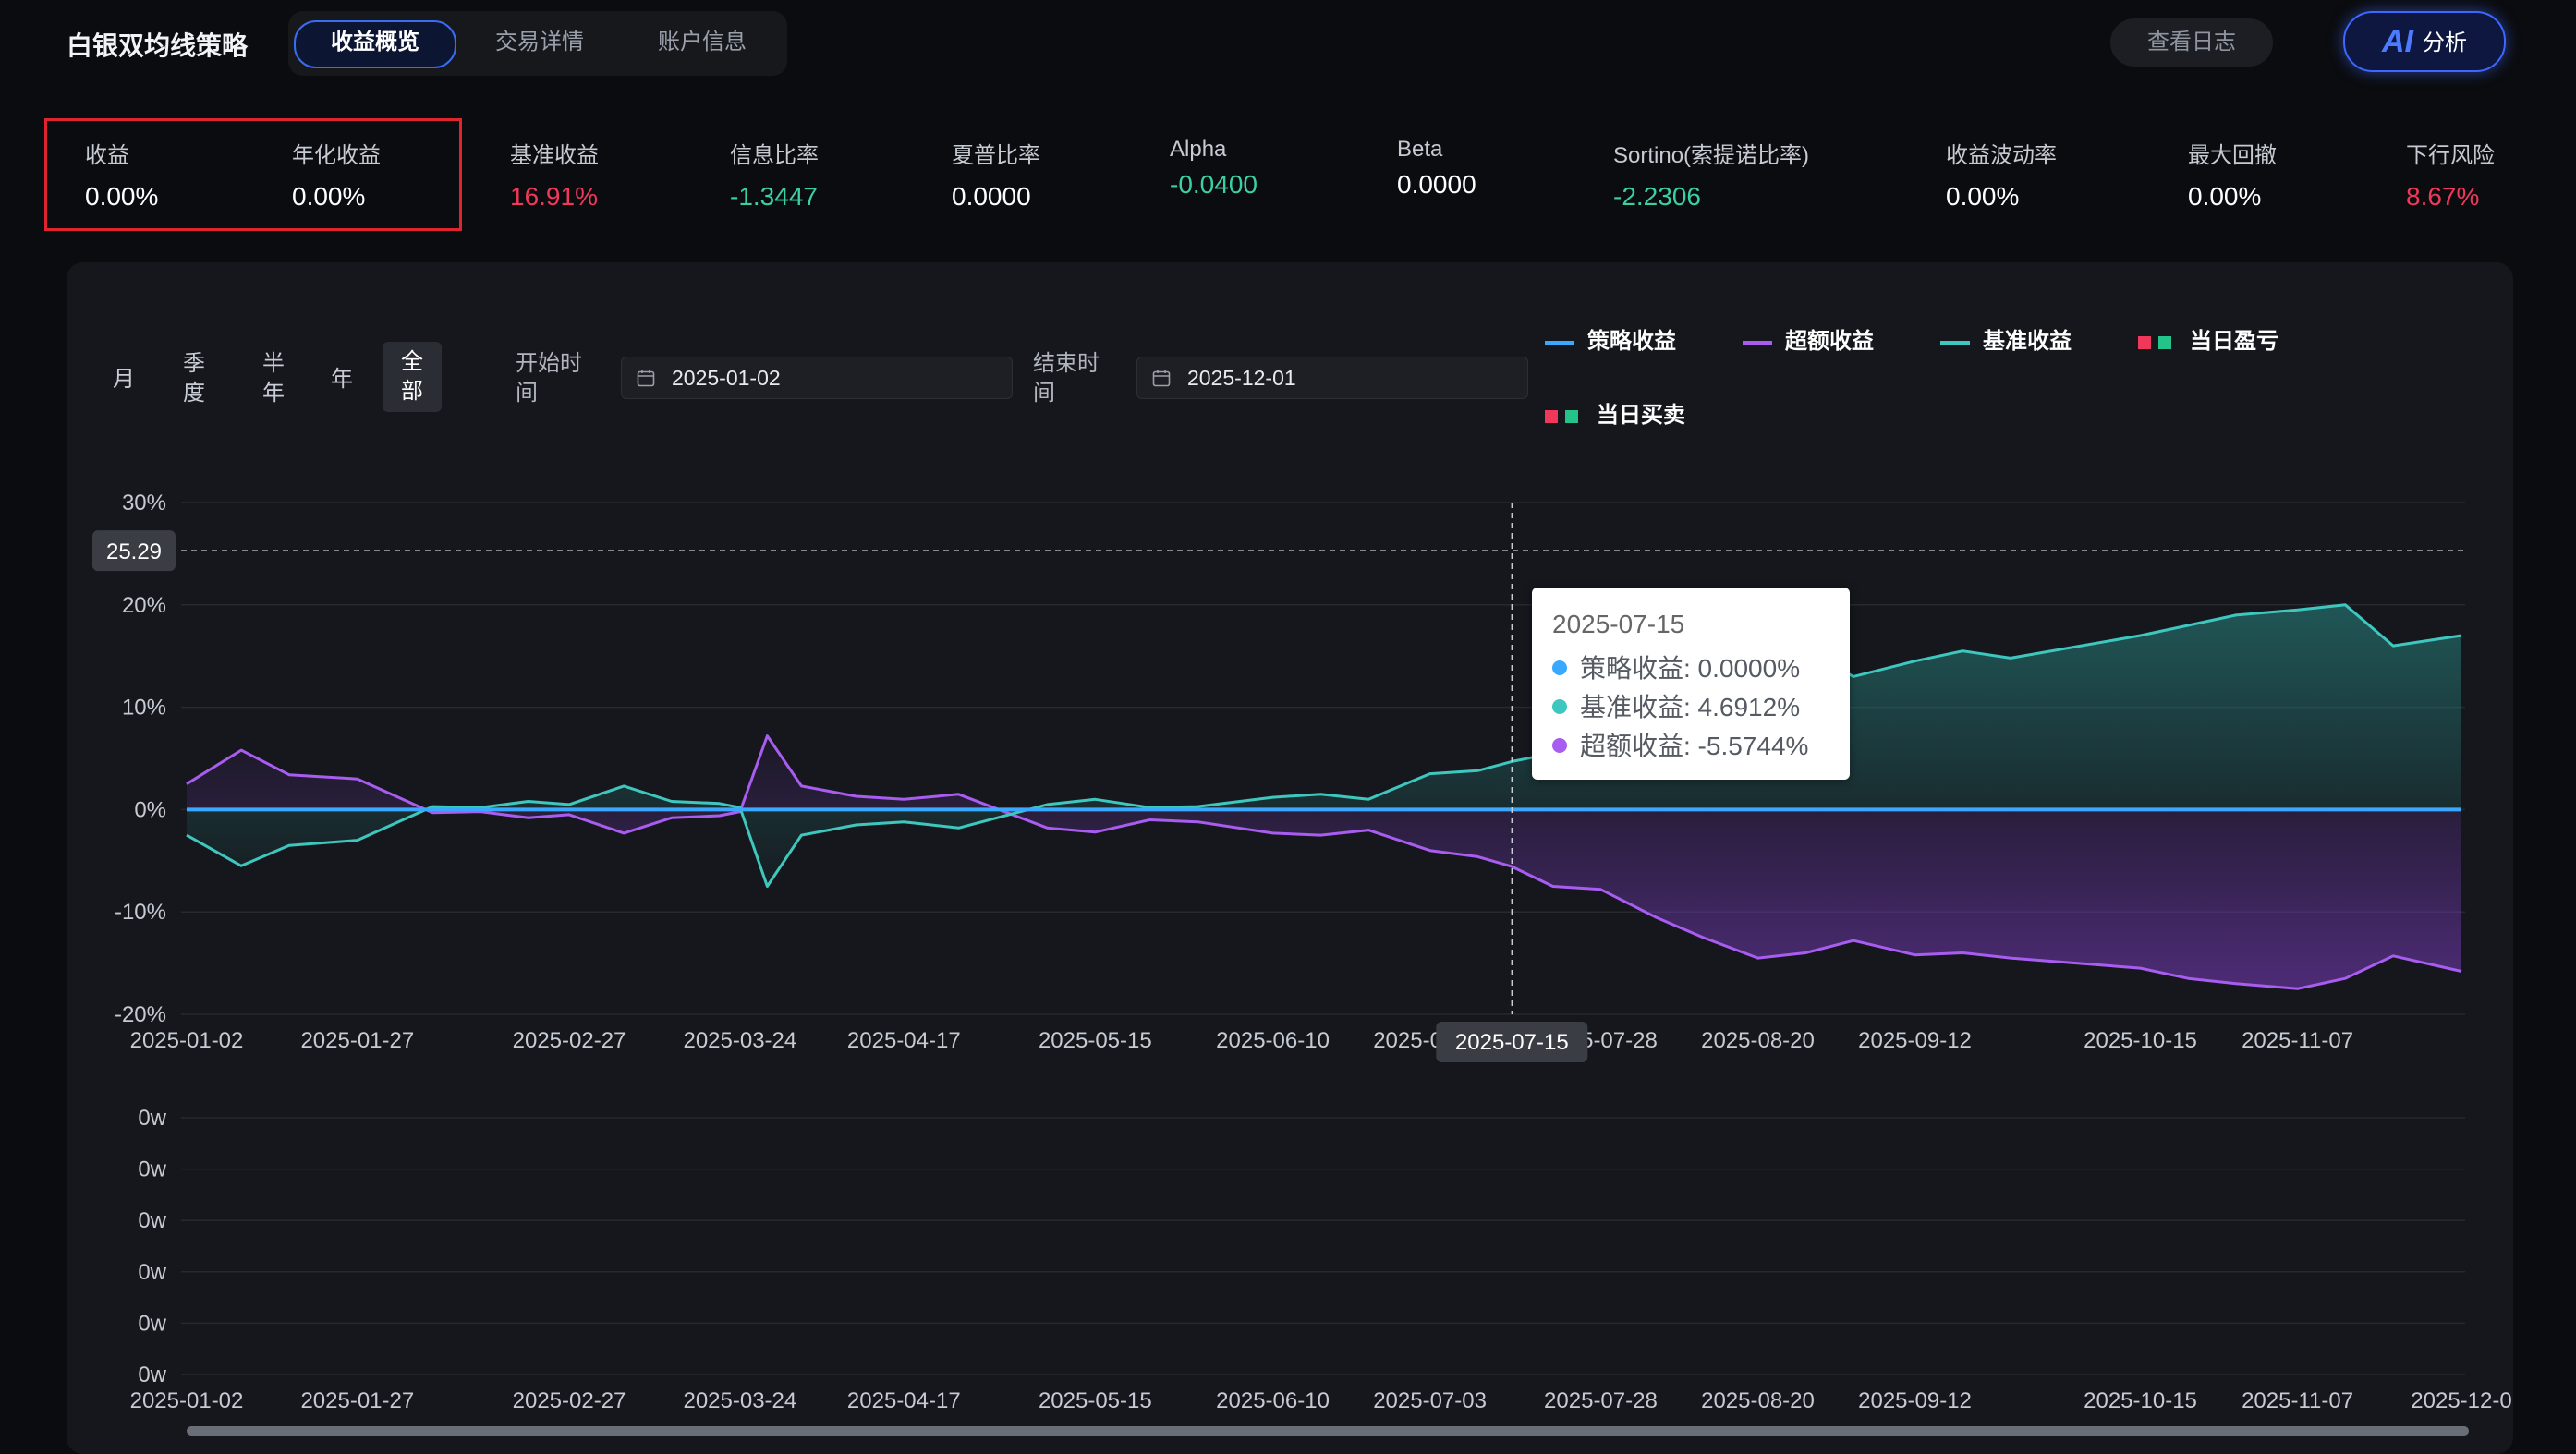 The width and height of the screenshot is (2576, 1454). What do you see at coordinates (140, 912) in the screenshot?
I see `y-tick-label: -10%` at bounding box center [140, 912].